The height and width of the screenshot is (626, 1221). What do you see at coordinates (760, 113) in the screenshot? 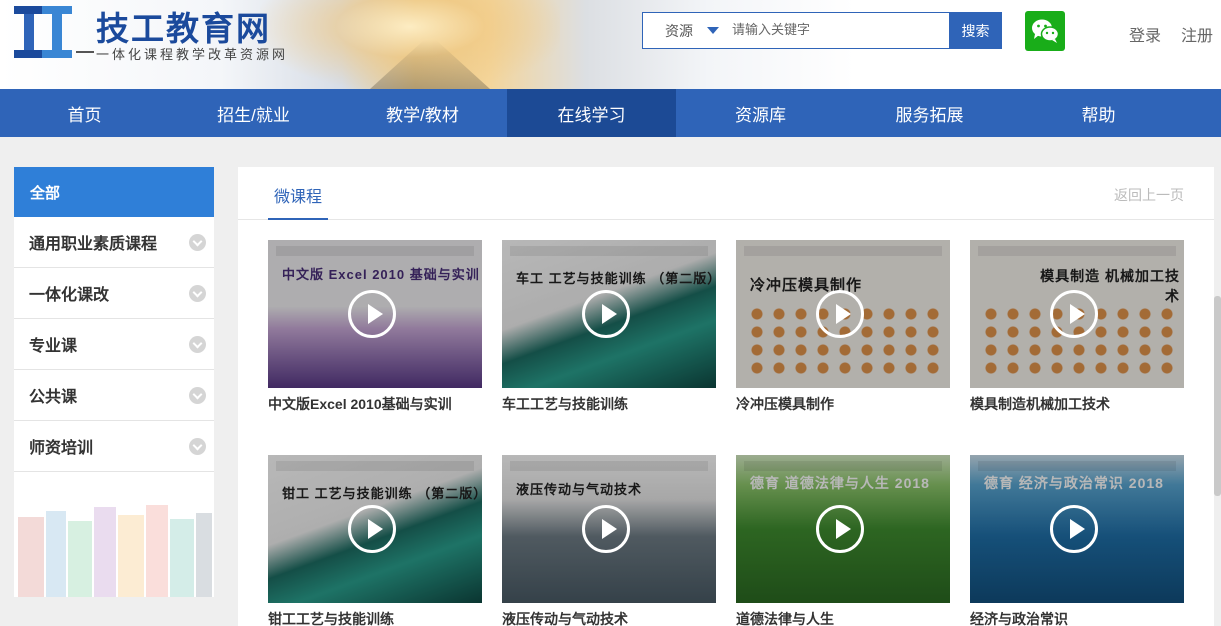
I see `nav-item-resources: 资源库` at bounding box center [760, 113].